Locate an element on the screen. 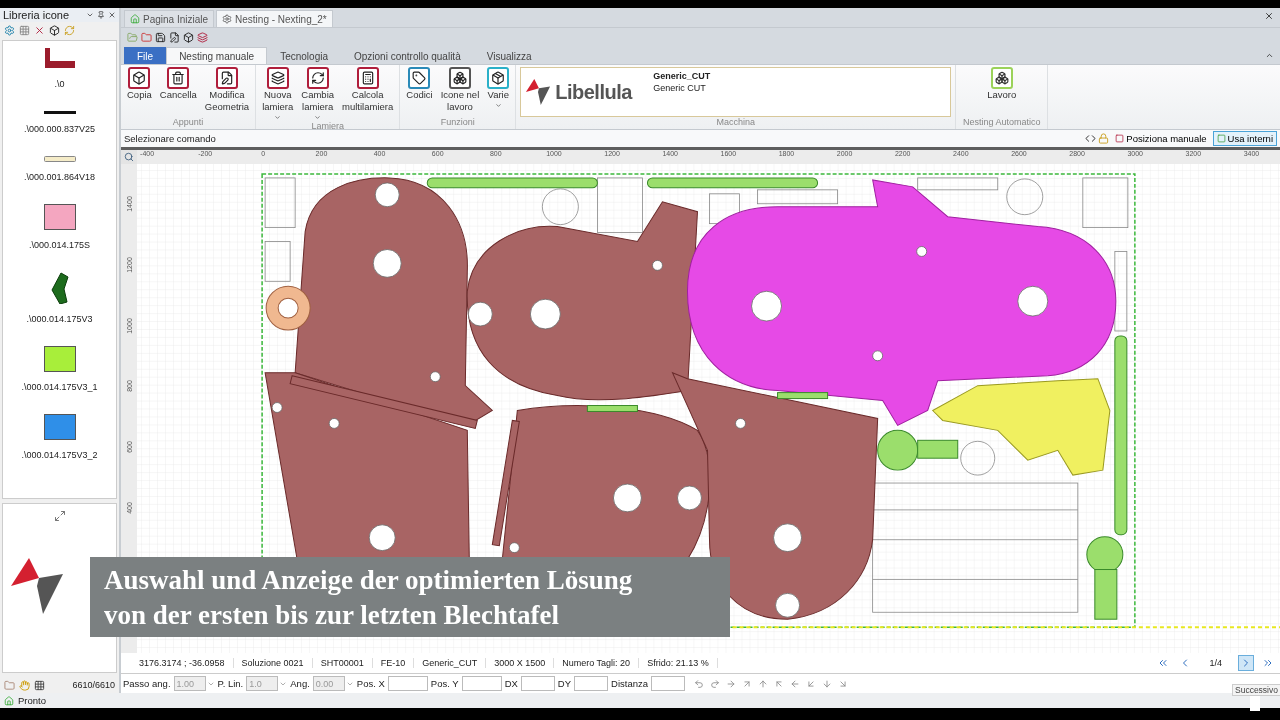 This screenshot has height=720, width=1280. ribbon-button: Varie is located at coordinates (498, 92).